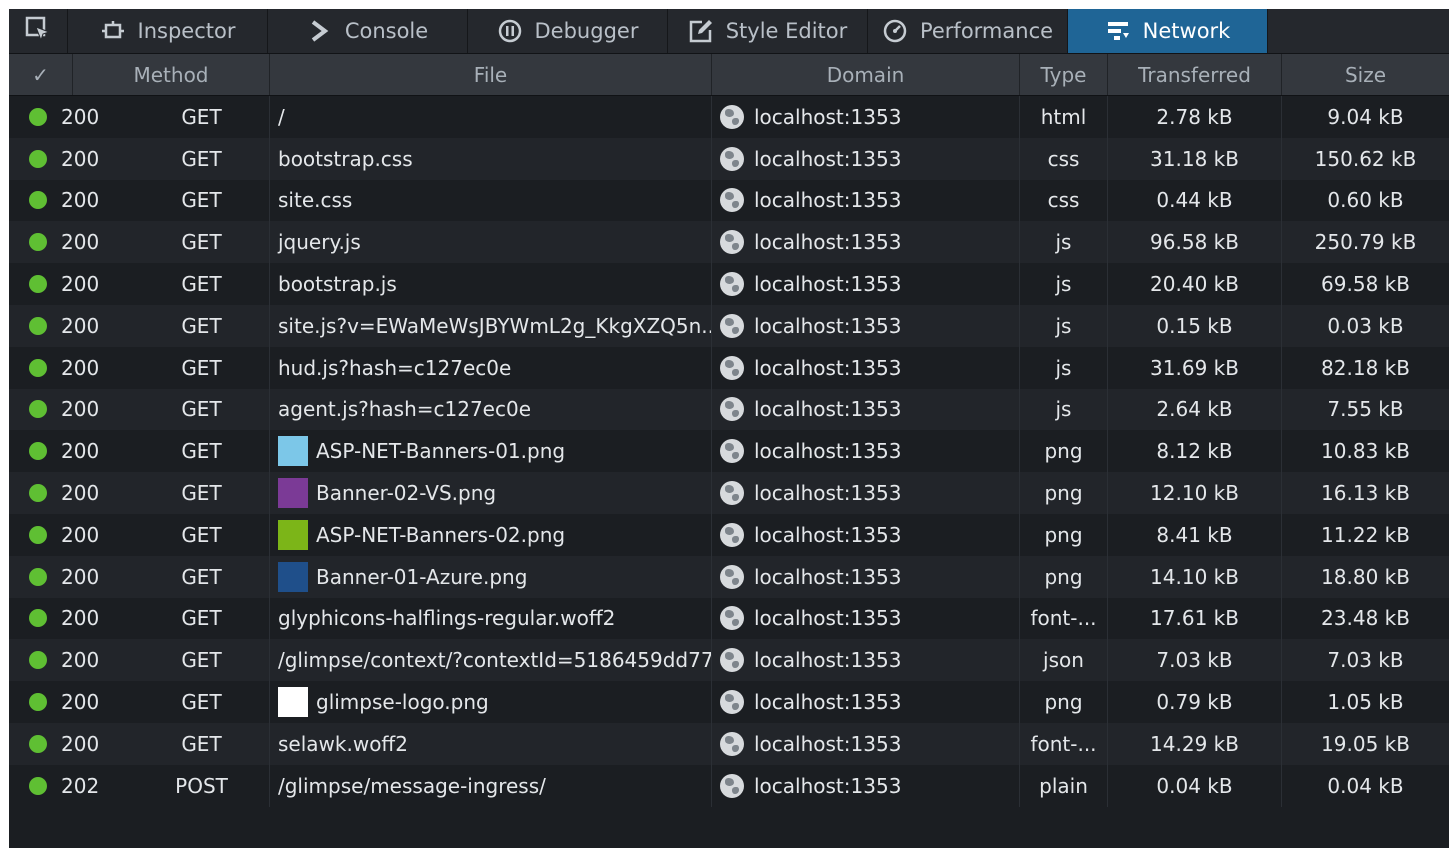 The height and width of the screenshot is (848, 1455). I want to click on size-cell: 250.79 kB, so click(1365, 242).